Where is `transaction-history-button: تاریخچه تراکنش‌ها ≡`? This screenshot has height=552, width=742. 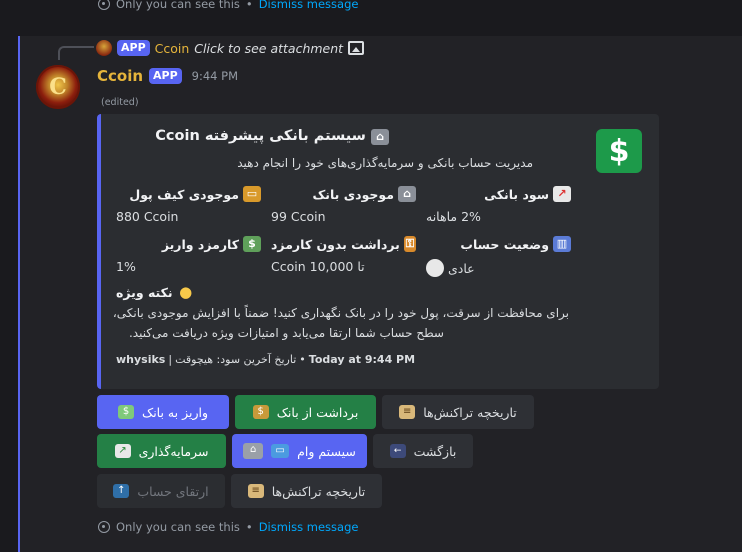 transaction-history-button: تاریخچه تراکنش‌ها ≡ is located at coordinates (458, 412).